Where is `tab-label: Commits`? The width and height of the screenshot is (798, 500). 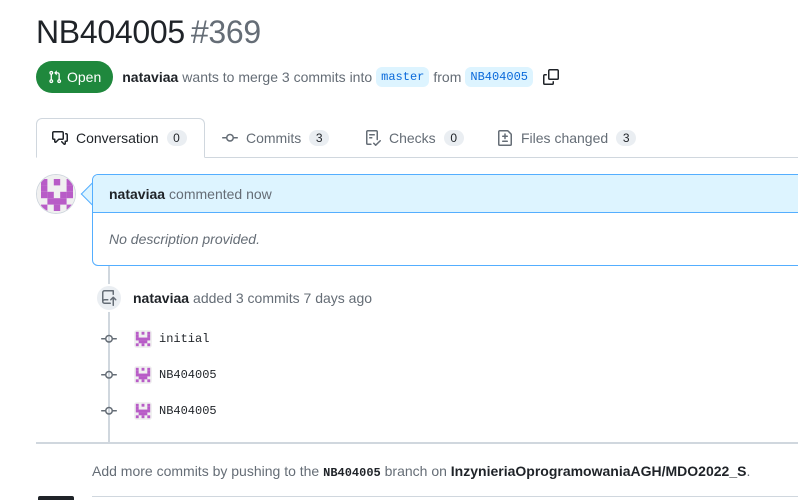
tab-label: Commits is located at coordinates (274, 138).